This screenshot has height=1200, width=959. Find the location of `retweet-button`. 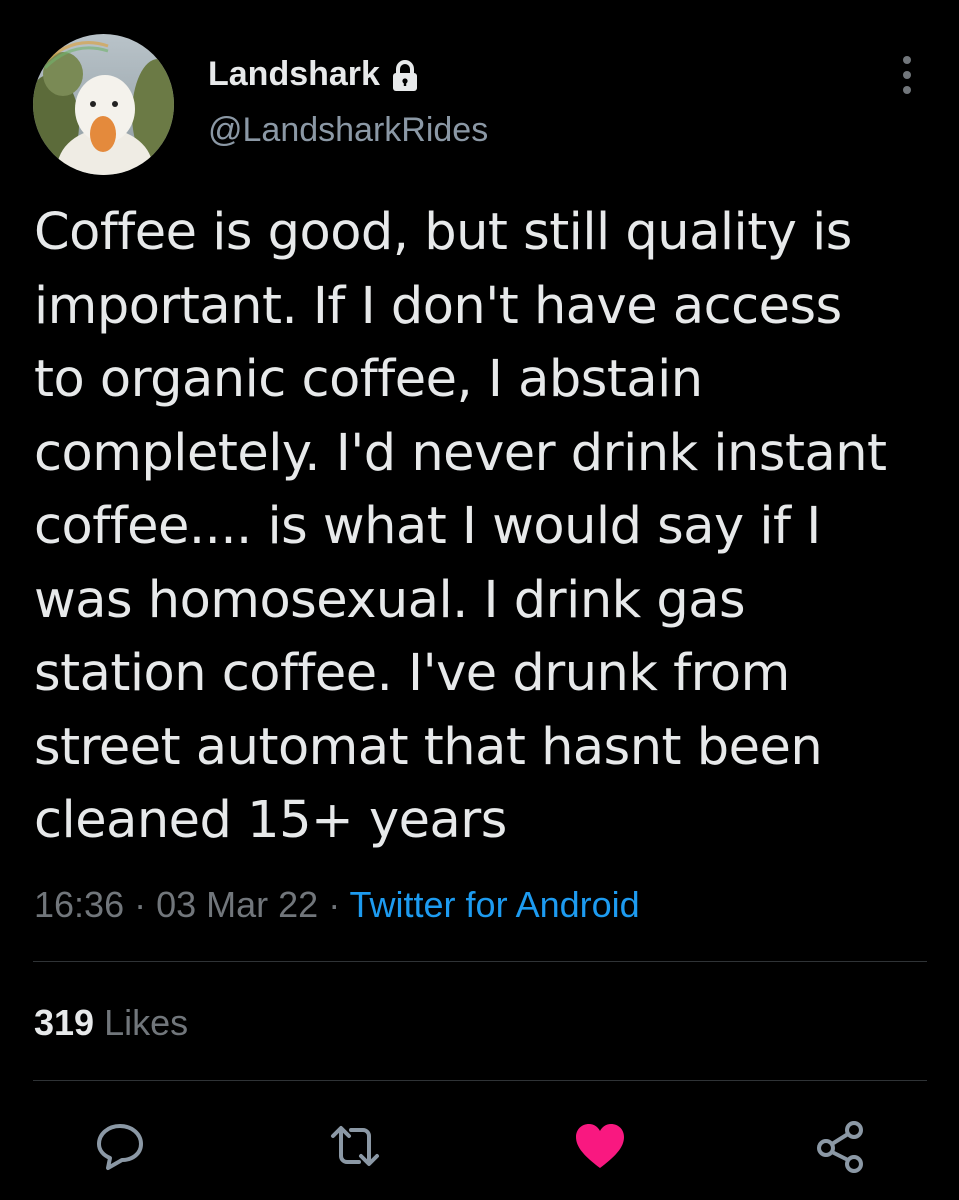

retweet-button is located at coordinates (355, 1146).